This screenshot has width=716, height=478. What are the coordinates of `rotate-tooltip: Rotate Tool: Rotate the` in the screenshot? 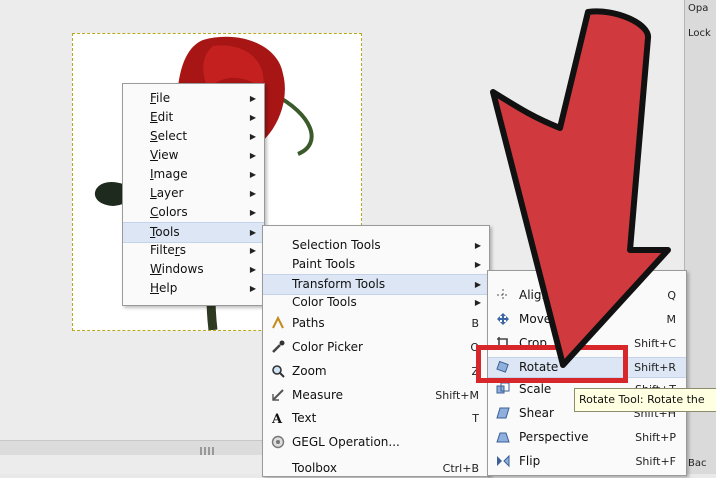 It's located at (645, 400).